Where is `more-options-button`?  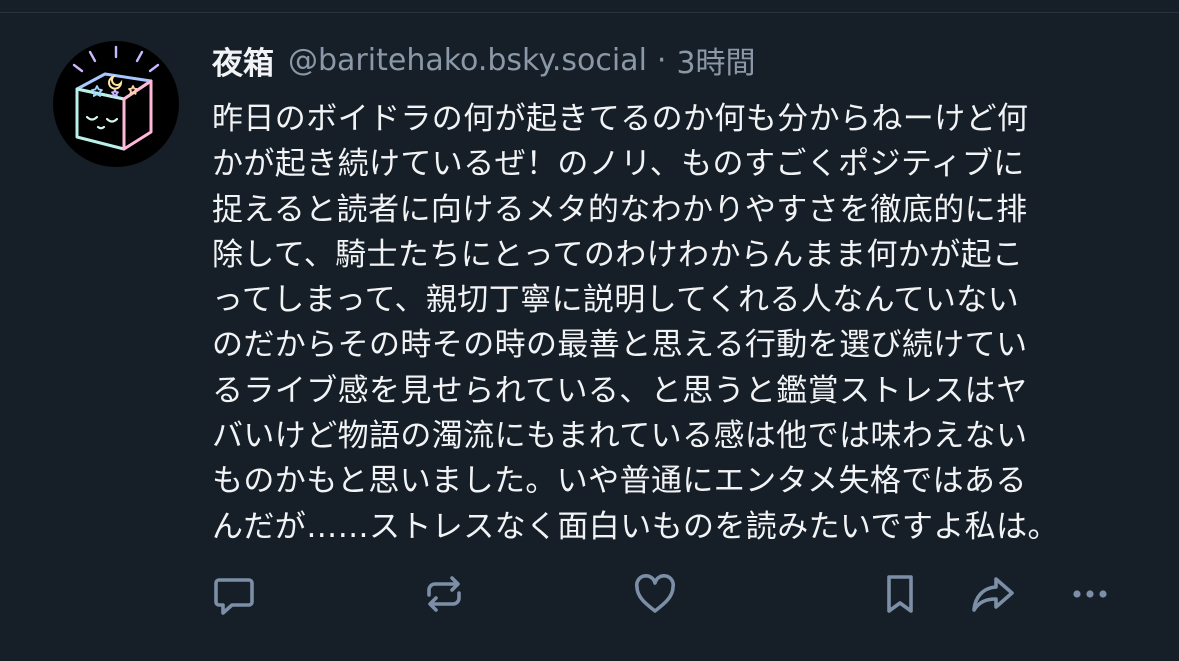 more-options-button is located at coordinates (1090, 594).